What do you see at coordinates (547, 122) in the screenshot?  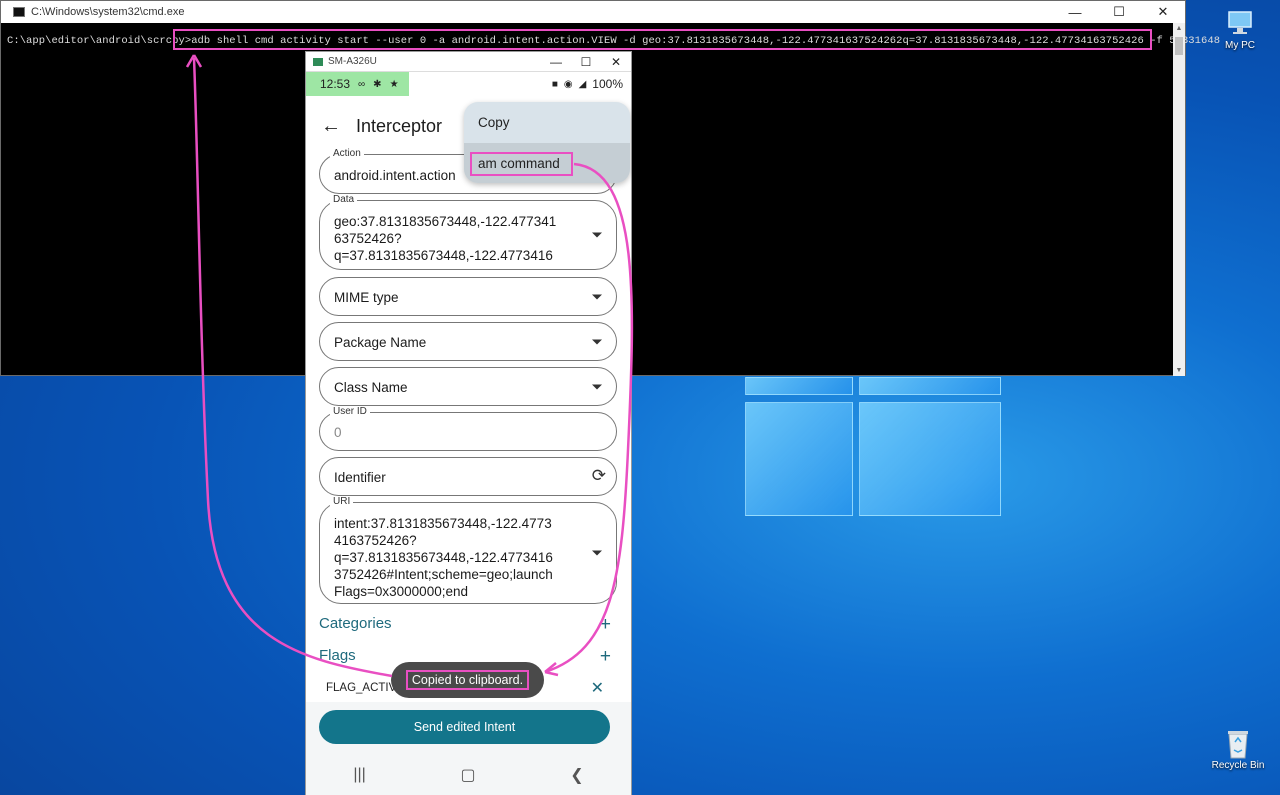 I see `menu-item-copy: Copy` at bounding box center [547, 122].